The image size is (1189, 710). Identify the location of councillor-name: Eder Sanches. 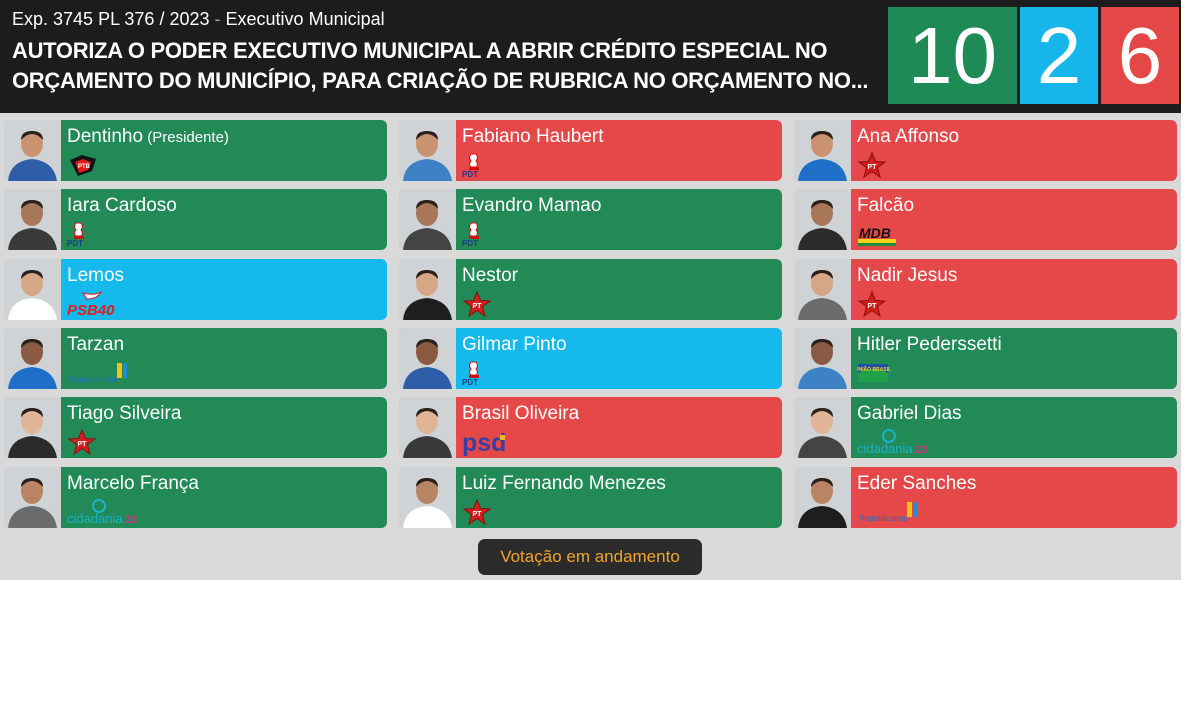
(916, 484).